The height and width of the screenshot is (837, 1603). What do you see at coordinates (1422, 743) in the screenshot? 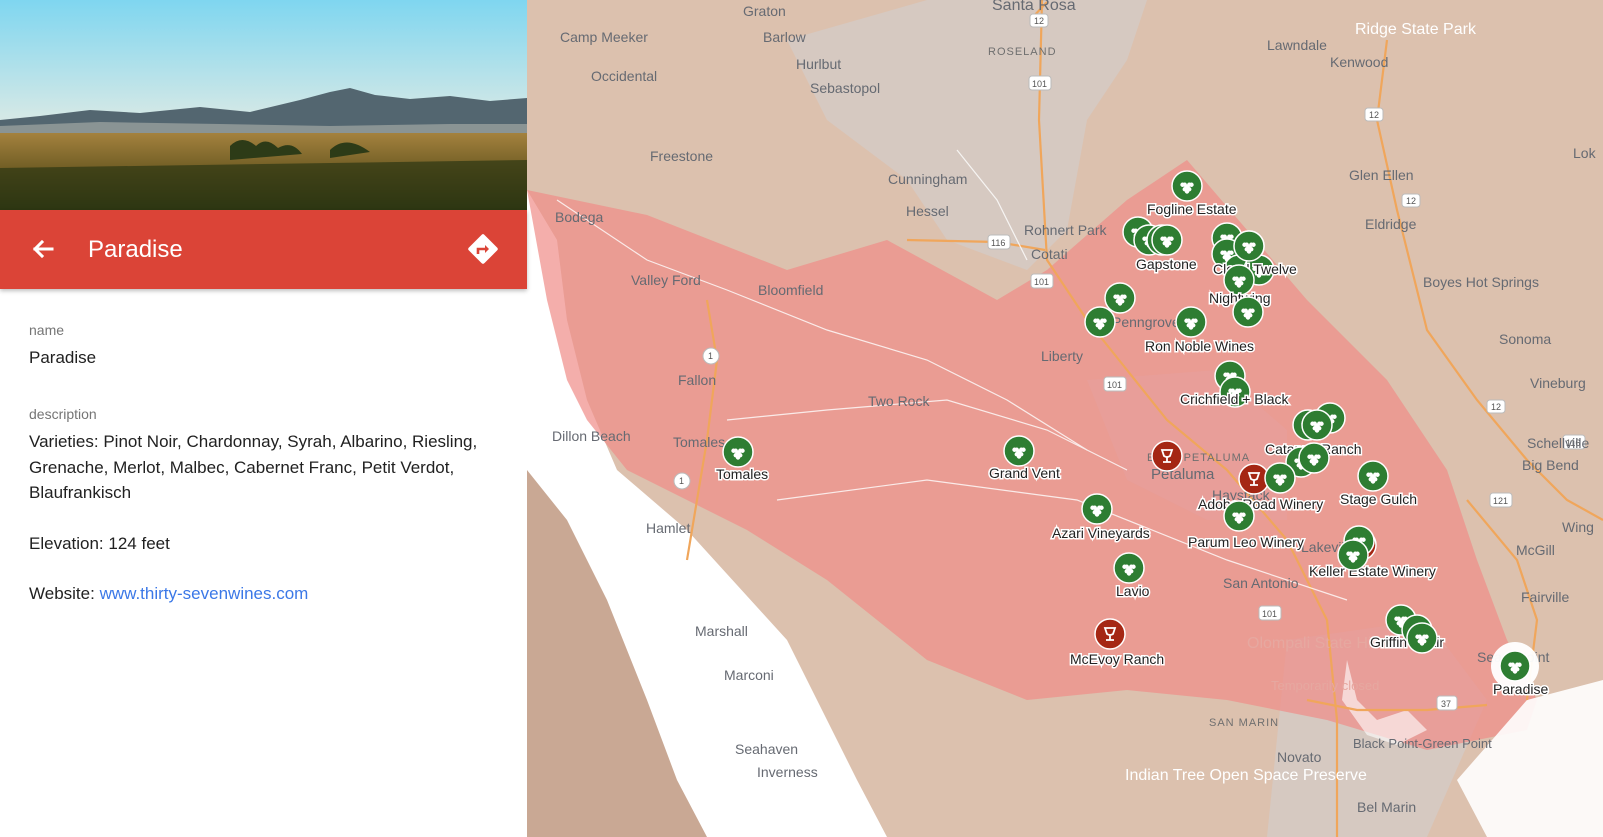
I see `place-label: Black Point-Green Point` at bounding box center [1422, 743].